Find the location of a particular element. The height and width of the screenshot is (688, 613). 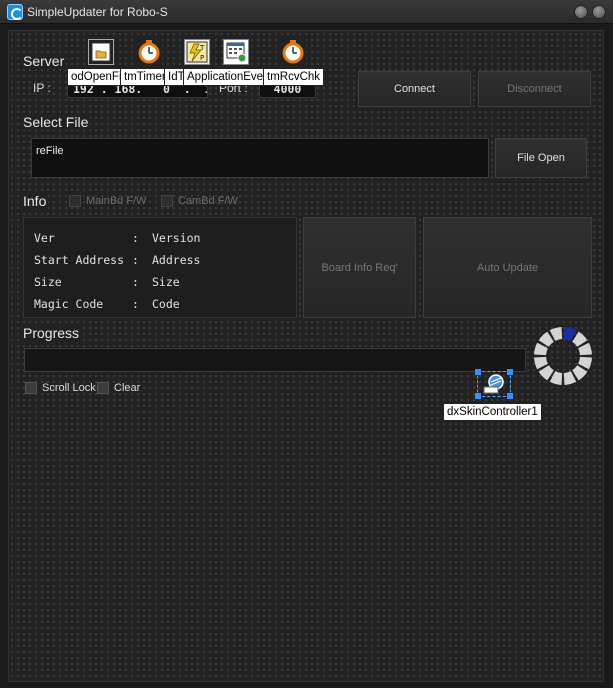

cambd-checkbox-label: CamBd F/W is located at coordinates (208, 201).